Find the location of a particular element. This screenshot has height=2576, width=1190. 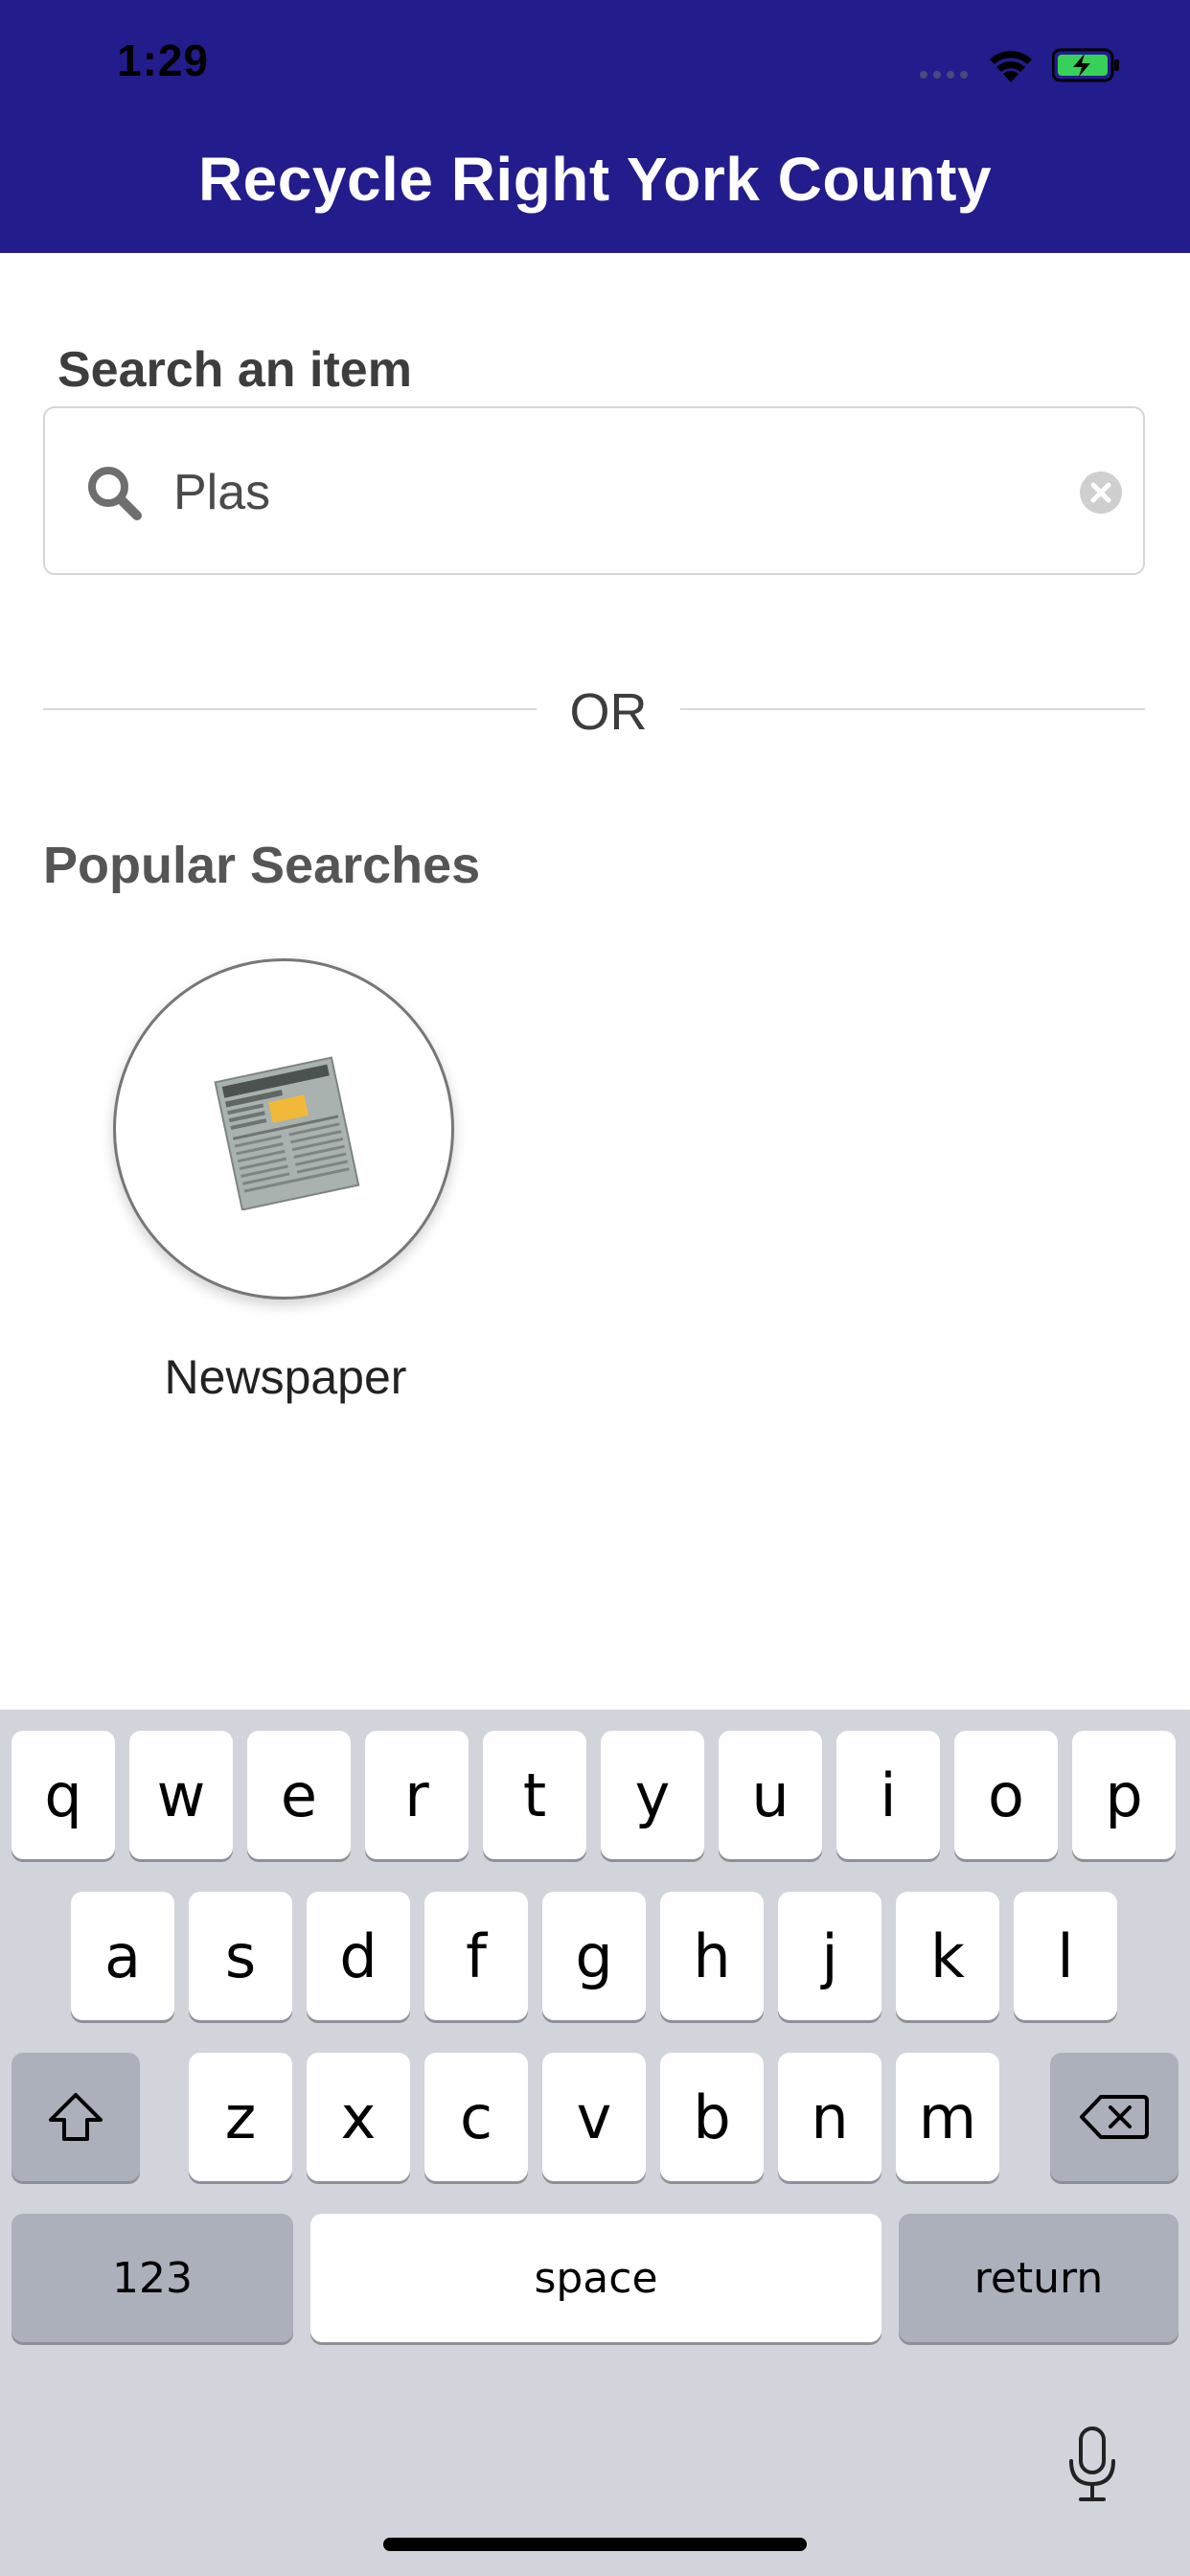

backspace-icon is located at coordinates (1114, 2117).